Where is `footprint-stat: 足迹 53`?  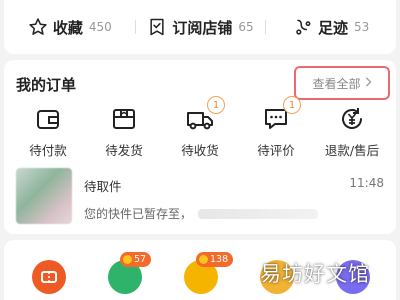 footprint-stat: 足迹 53 is located at coordinates (330, 27).